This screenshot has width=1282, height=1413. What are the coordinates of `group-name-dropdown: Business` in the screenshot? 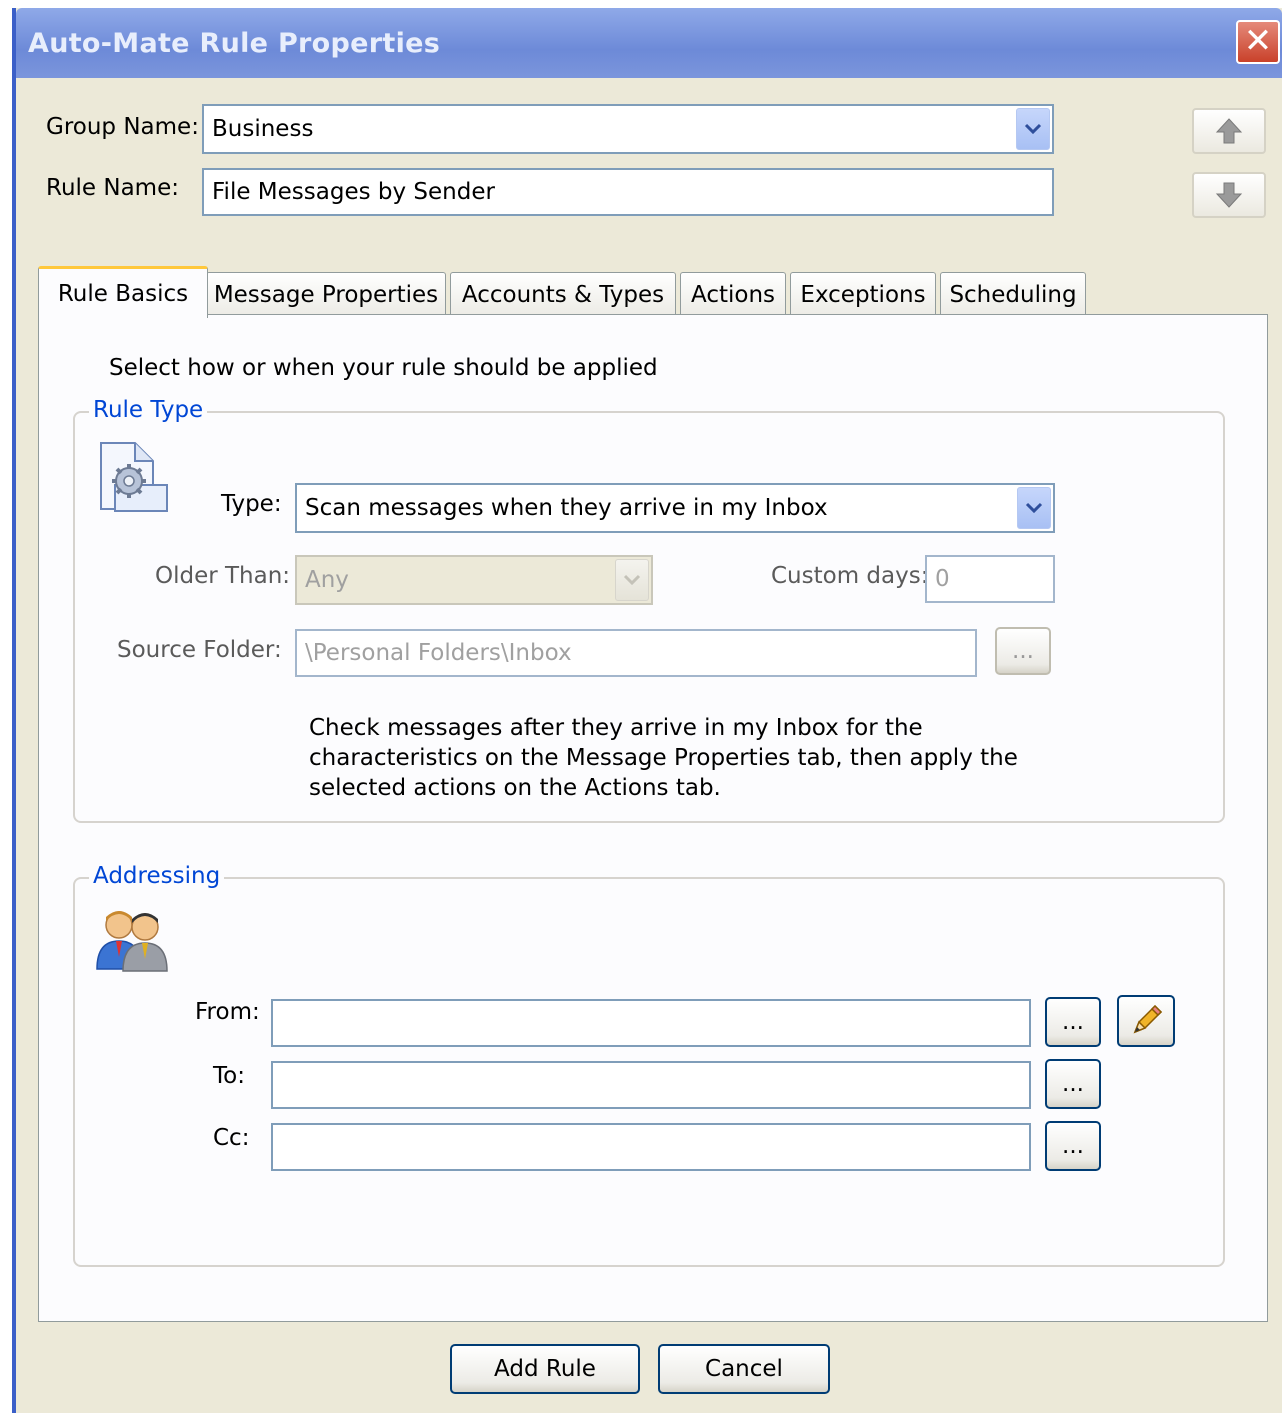 It's located at (628, 129).